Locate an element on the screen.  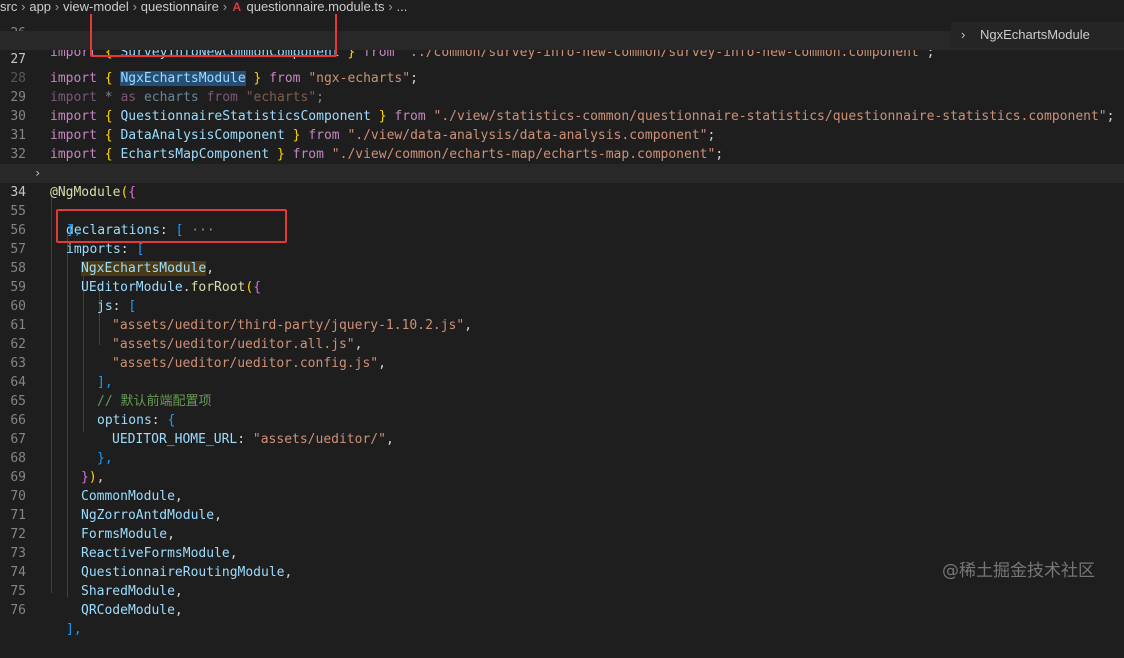
breadcrumb-item-questionnaire: questionnaire is located at coordinates (180, 7).